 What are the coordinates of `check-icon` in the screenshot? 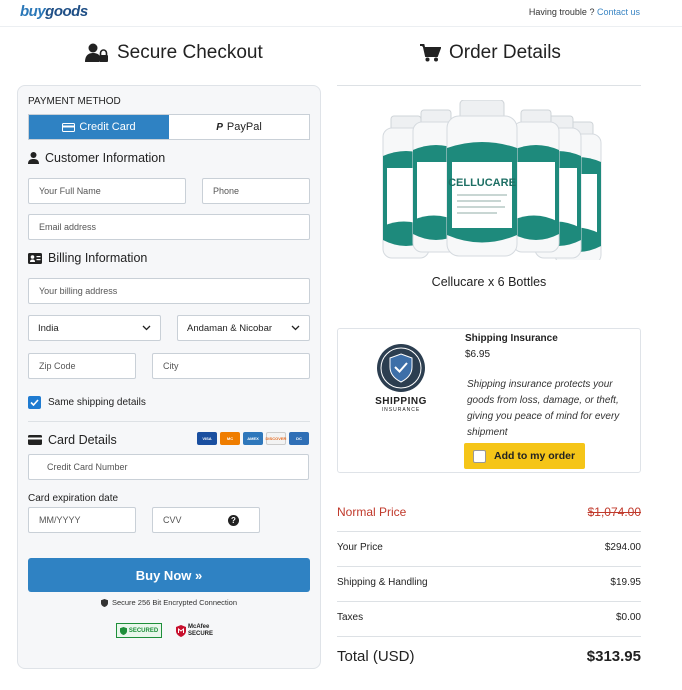 It's located at (34, 402).